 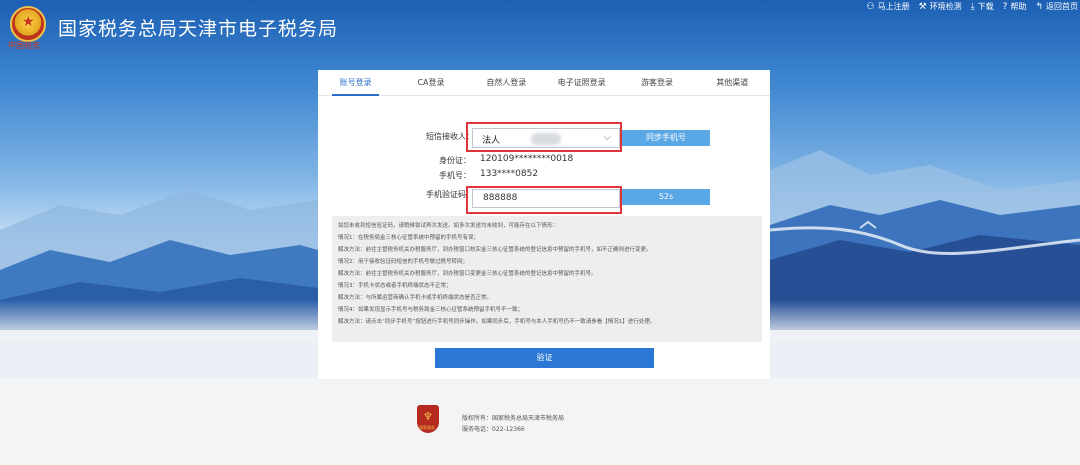 I want to click on sync-phone-button: 同步手机号, so click(x=666, y=138).